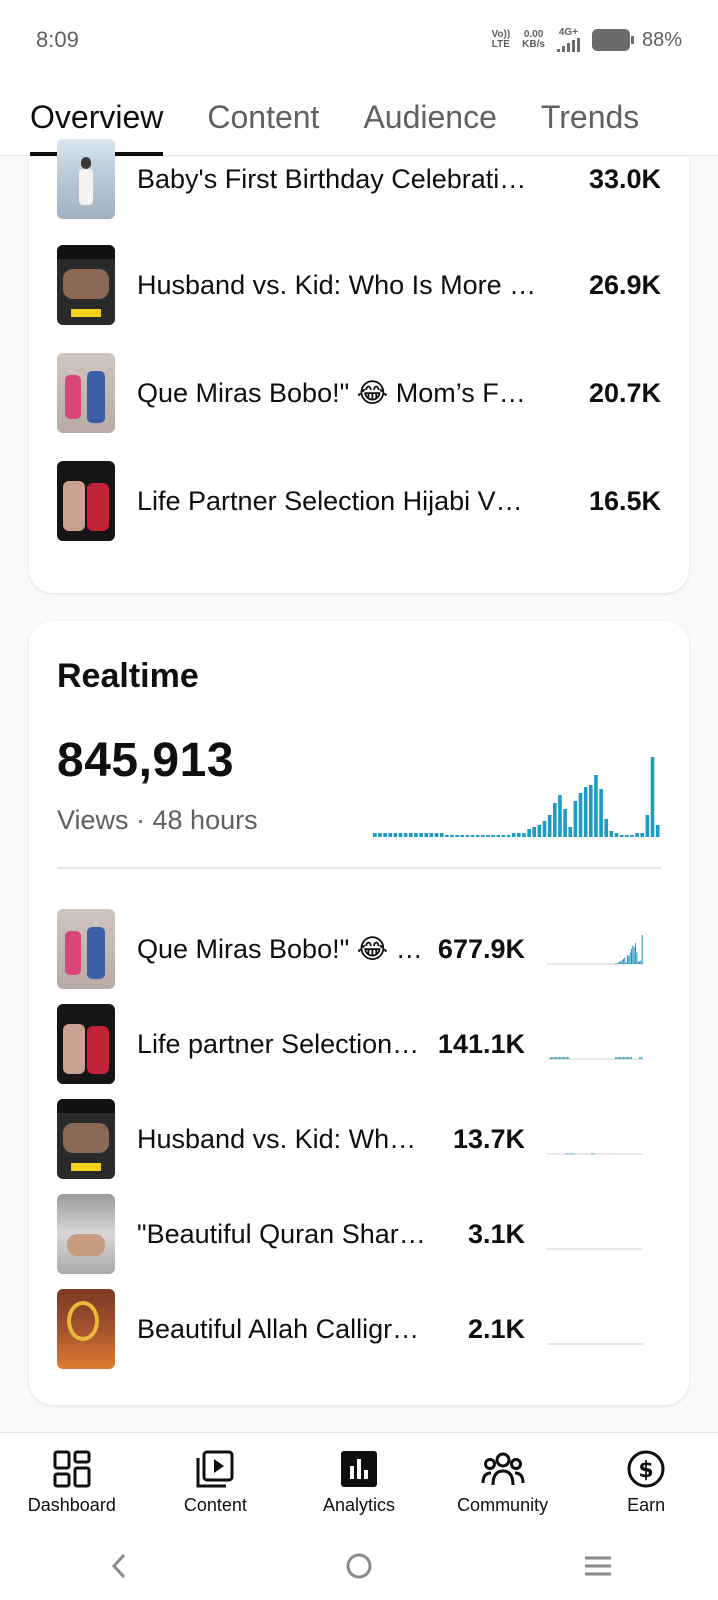 This screenshot has width=718, height=1600. I want to click on list-item: Life partner Selection… 141.1K, so click(359, 1044).